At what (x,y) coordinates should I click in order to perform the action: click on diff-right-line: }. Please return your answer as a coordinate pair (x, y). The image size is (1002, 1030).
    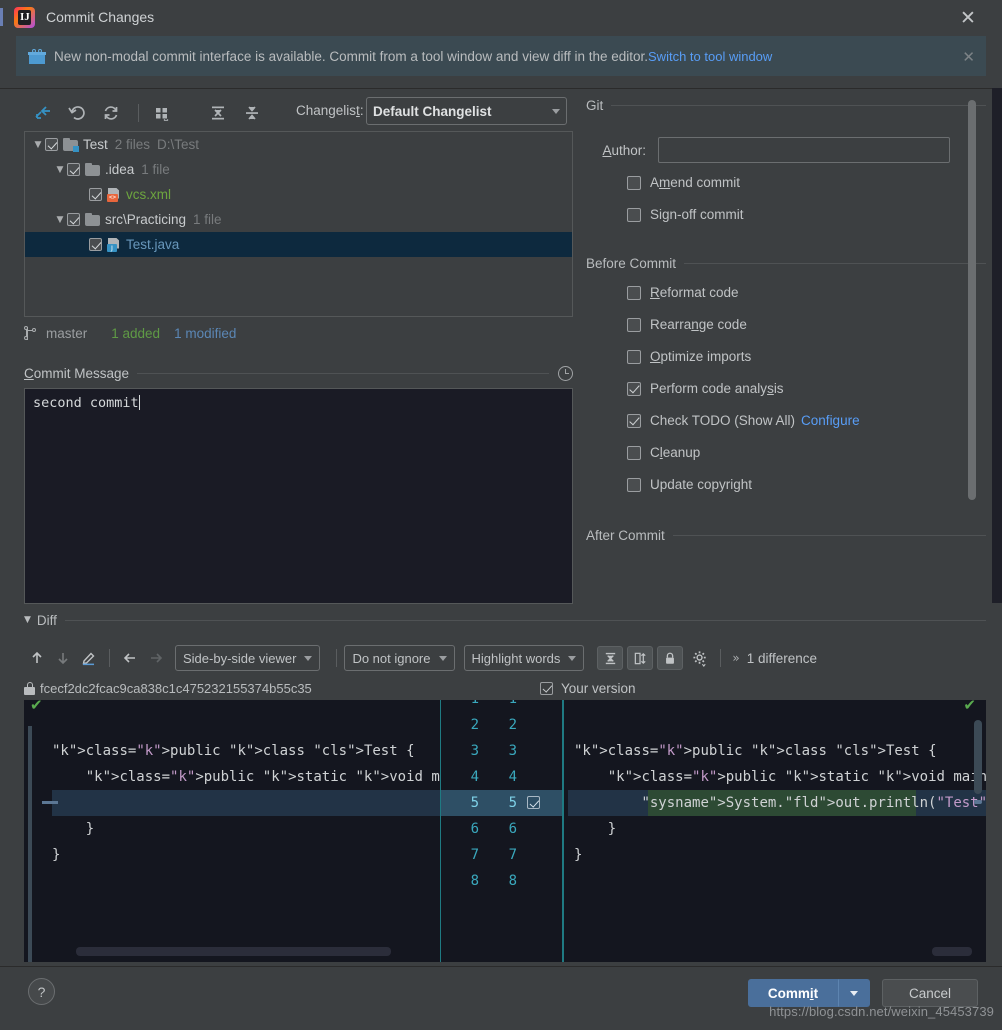
    Looking at the image, I should click on (595, 829).